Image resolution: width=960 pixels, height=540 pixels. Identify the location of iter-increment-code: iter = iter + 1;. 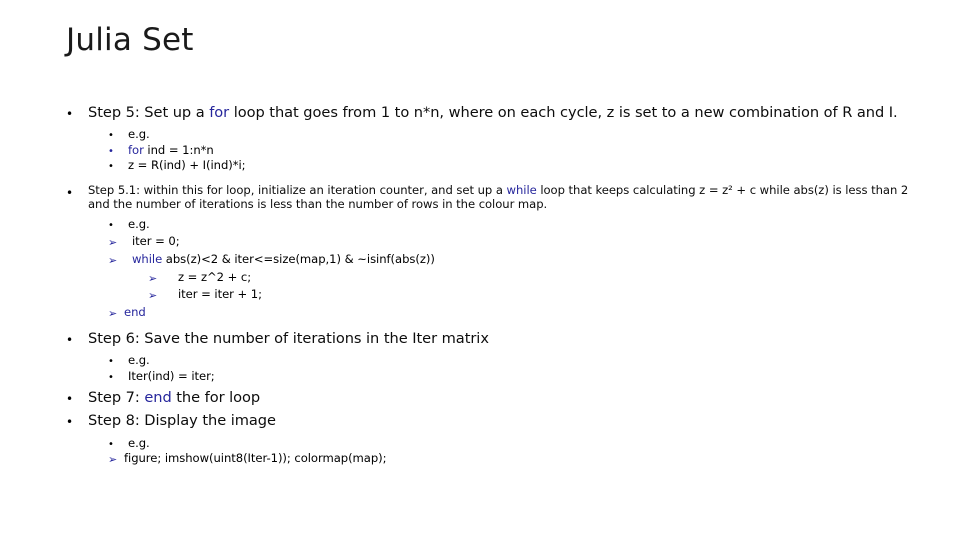
(220, 294).